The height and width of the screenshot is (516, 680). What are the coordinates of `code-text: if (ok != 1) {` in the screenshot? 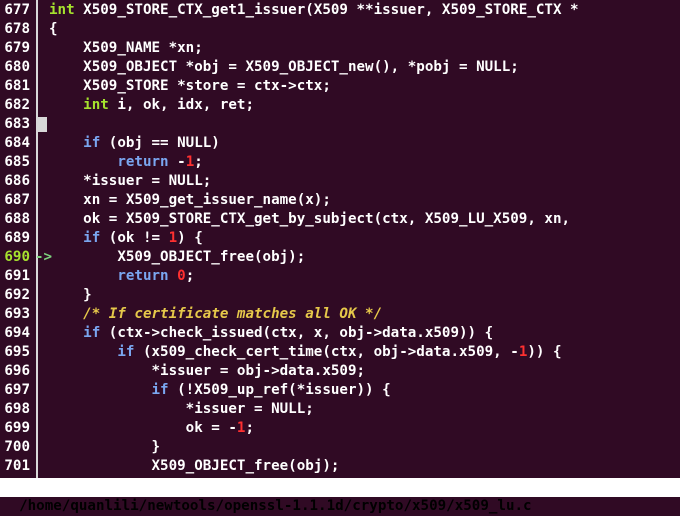 It's located at (126, 238).